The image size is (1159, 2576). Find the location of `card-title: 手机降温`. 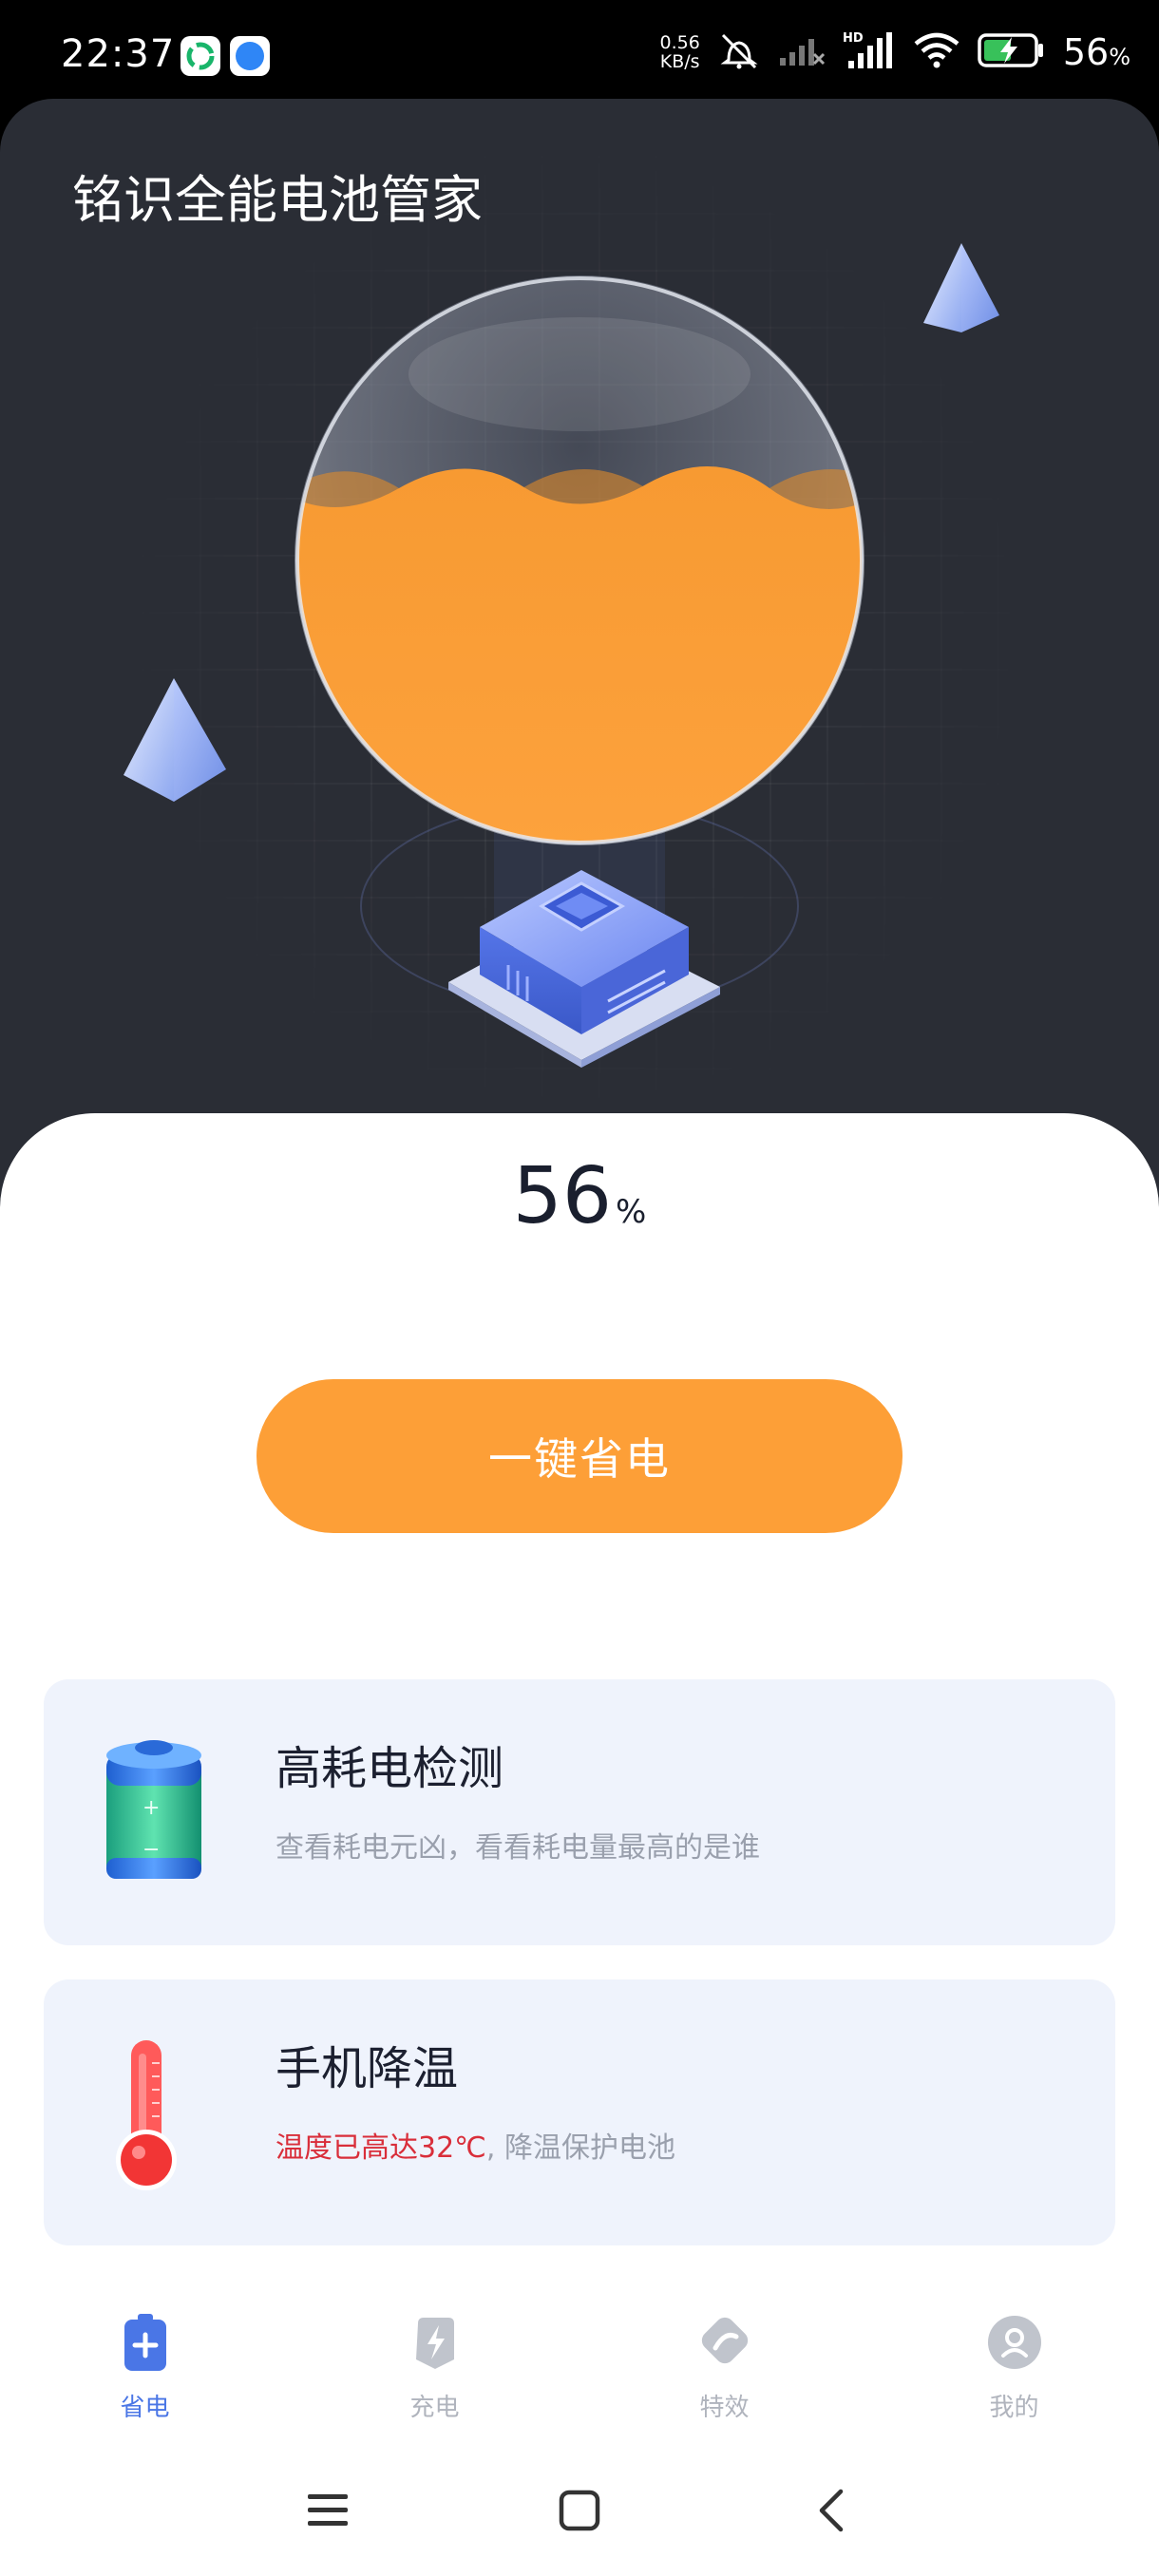

card-title: 手机降温 is located at coordinates (367, 2068).